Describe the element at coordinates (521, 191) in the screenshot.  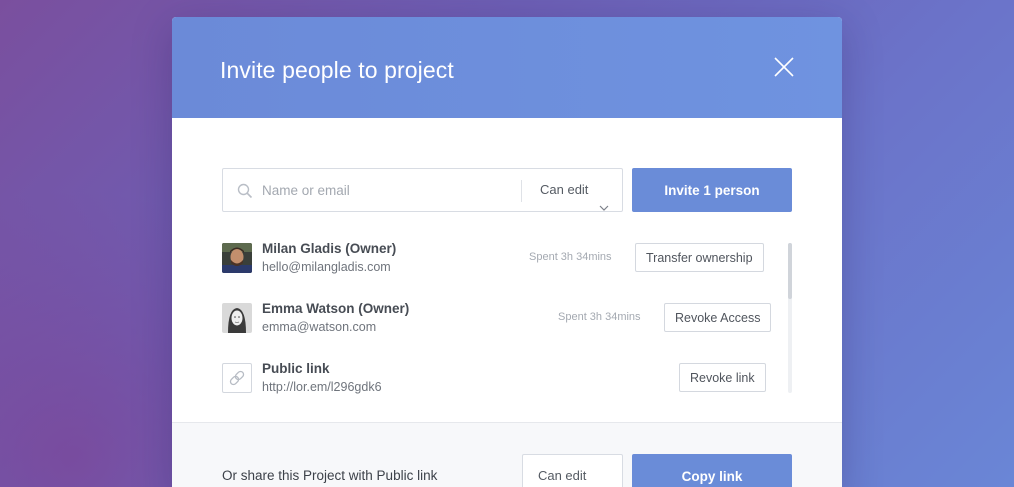
I see `divider` at that location.